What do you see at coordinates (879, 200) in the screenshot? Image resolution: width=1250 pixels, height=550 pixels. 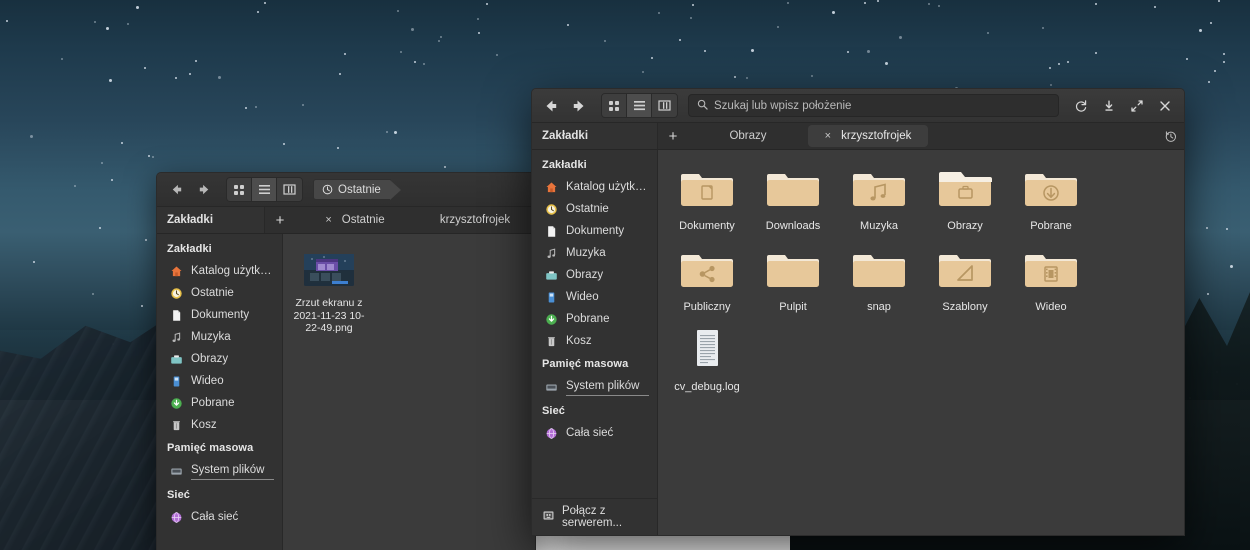 I see `file-item: Muzyka` at bounding box center [879, 200].